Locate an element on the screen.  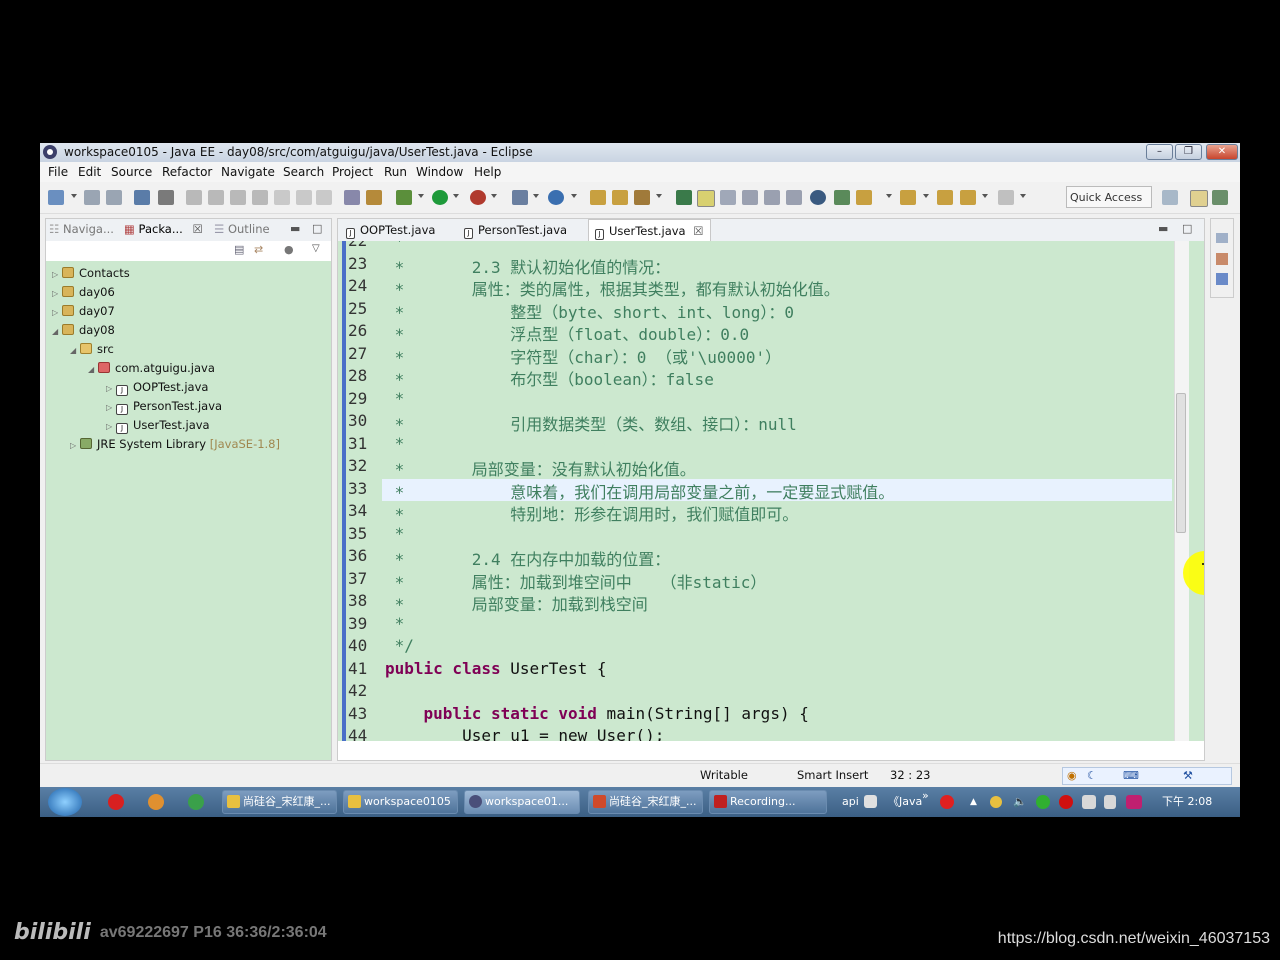
collapse-all-icon: ▤ is located at coordinates (239, 249).